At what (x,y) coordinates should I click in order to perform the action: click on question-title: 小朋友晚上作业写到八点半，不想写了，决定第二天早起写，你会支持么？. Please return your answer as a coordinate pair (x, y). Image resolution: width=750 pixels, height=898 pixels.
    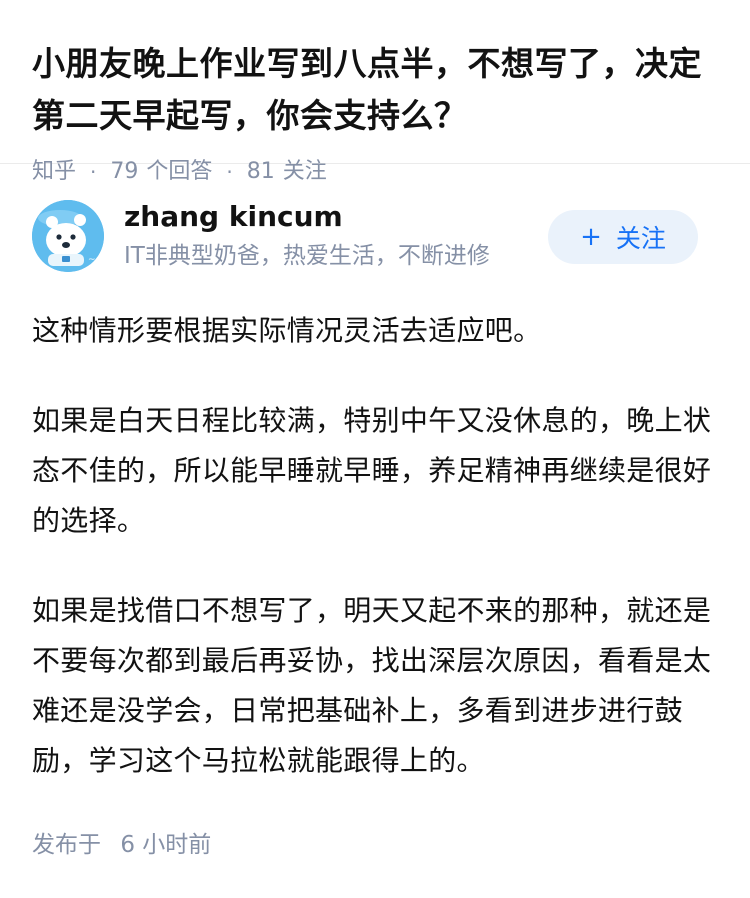
    Looking at the image, I should click on (375, 90).